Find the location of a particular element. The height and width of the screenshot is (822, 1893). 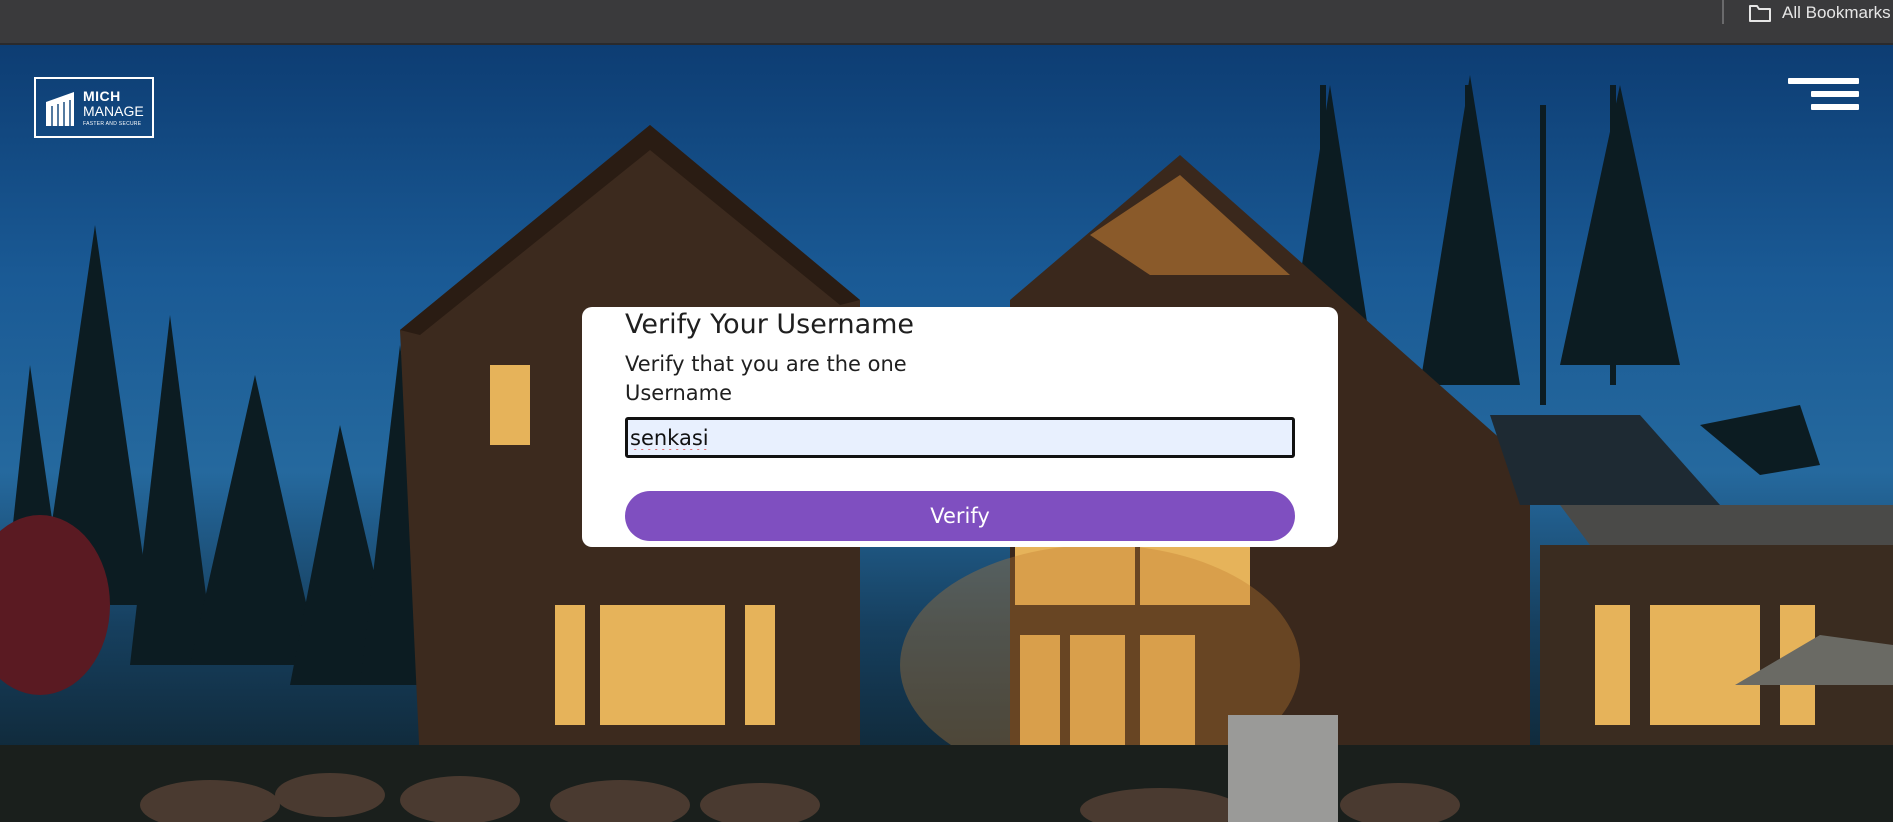

bookmarks-separator is located at coordinates (1723, 12).